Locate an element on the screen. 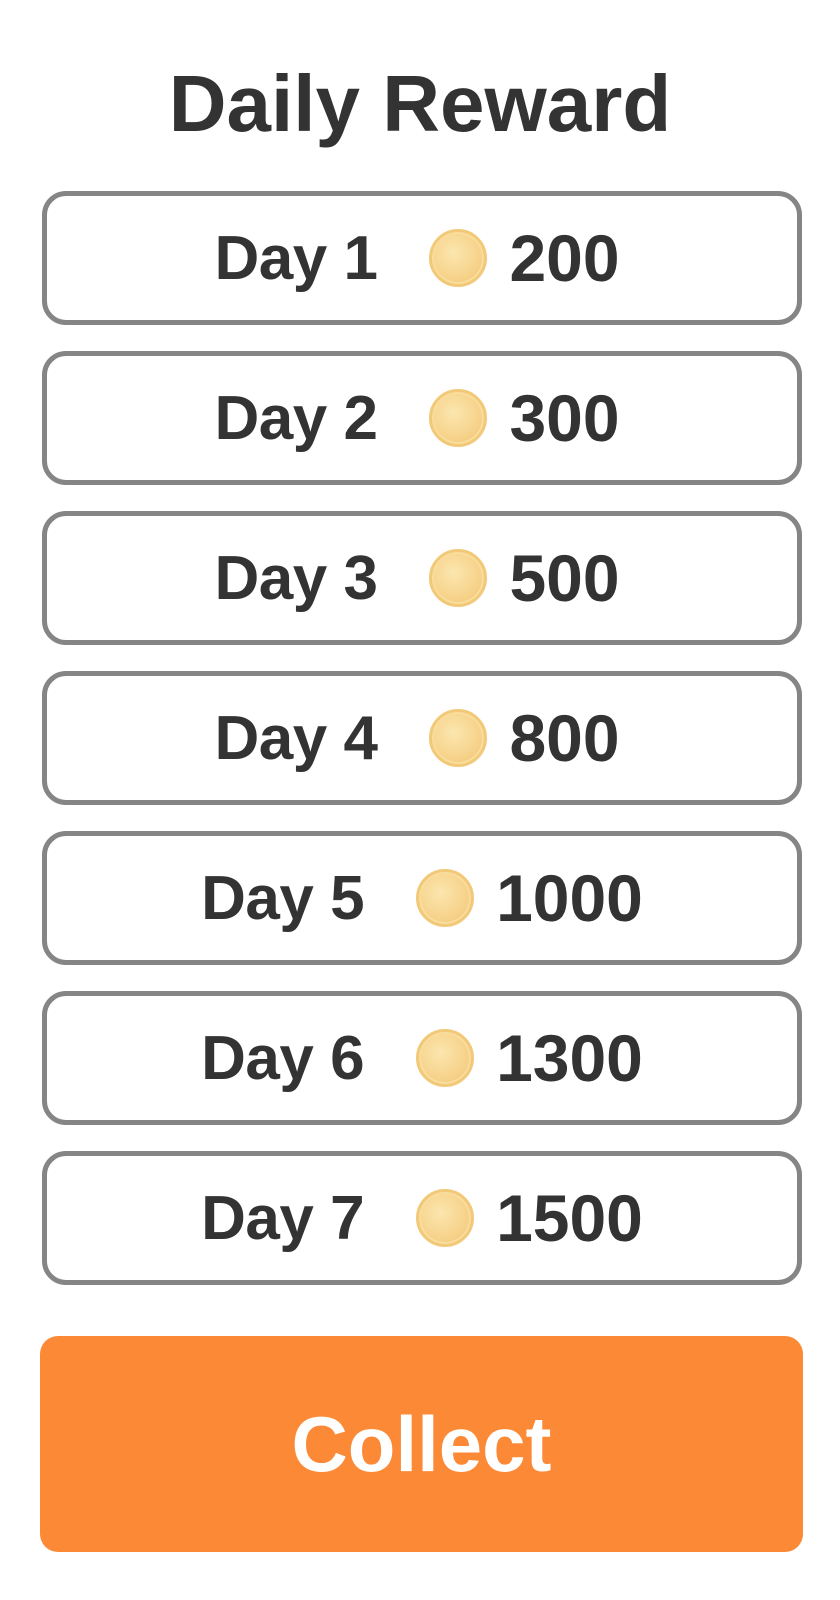 This screenshot has width=840, height=1600. collect-button: Collect is located at coordinates (421, 1444).